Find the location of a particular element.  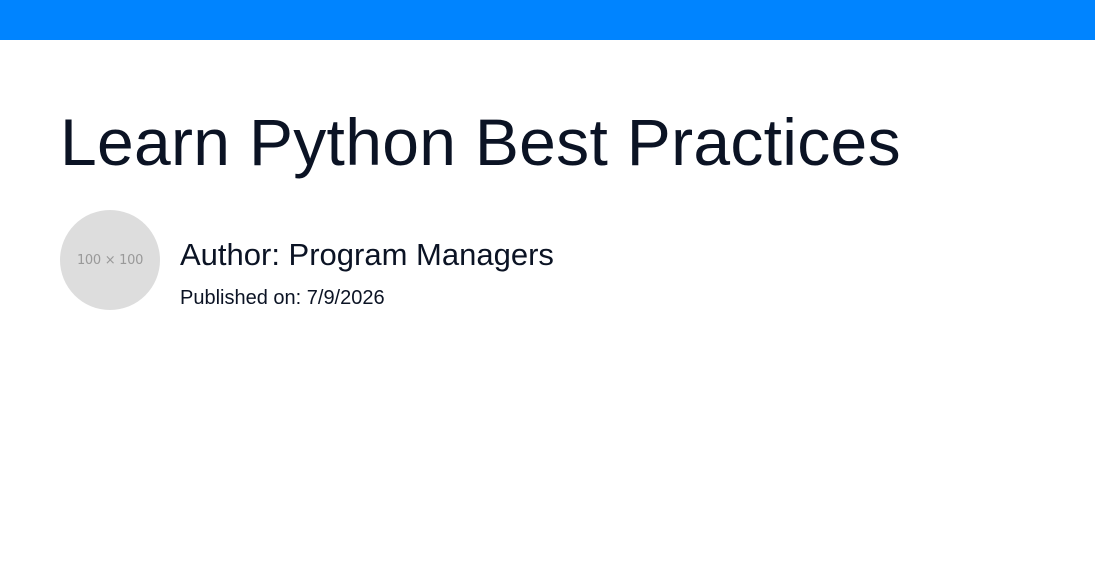

top-navigation-bar is located at coordinates (547, 20).